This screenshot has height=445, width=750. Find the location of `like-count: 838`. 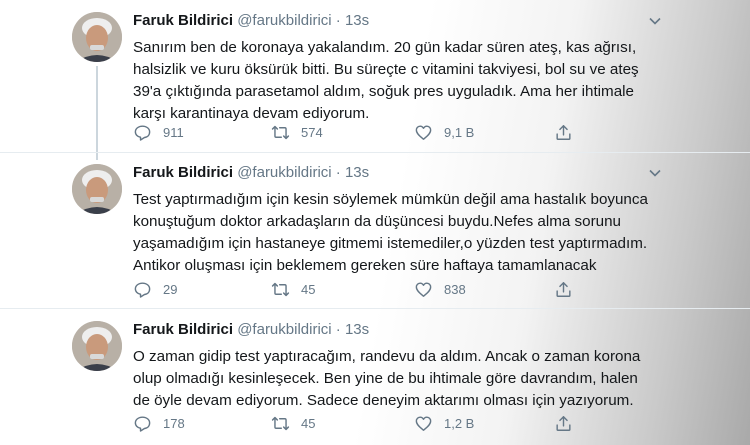

like-count: 838 is located at coordinates (455, 289).